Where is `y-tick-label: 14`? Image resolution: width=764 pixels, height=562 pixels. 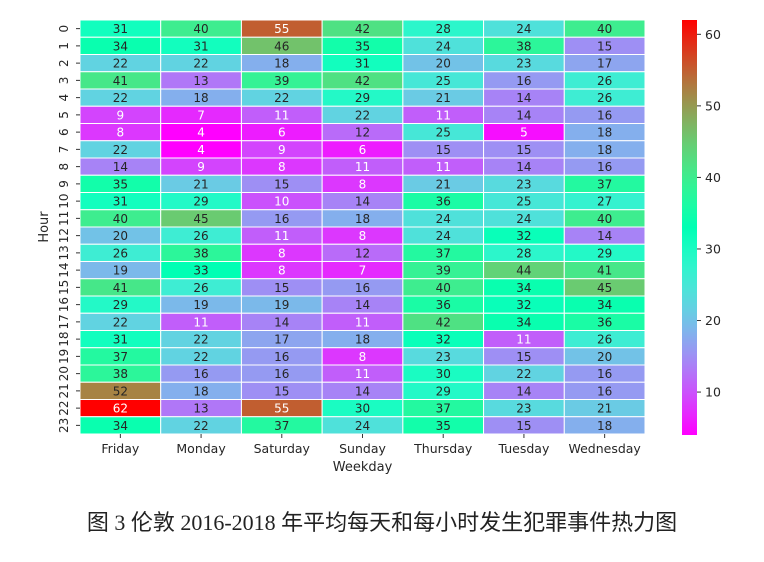 y-tick-label: 14 is located at coordinates (64, 269).